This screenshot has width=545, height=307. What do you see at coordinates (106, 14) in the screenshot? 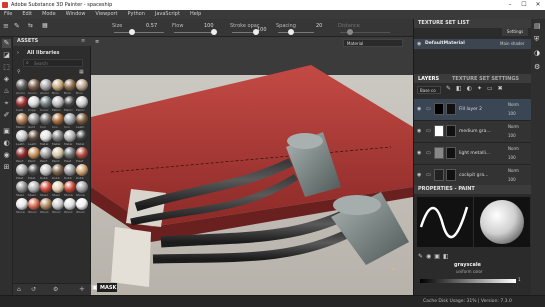
I see `menu-viewport: Viewport` at bounding box center [106, 14].